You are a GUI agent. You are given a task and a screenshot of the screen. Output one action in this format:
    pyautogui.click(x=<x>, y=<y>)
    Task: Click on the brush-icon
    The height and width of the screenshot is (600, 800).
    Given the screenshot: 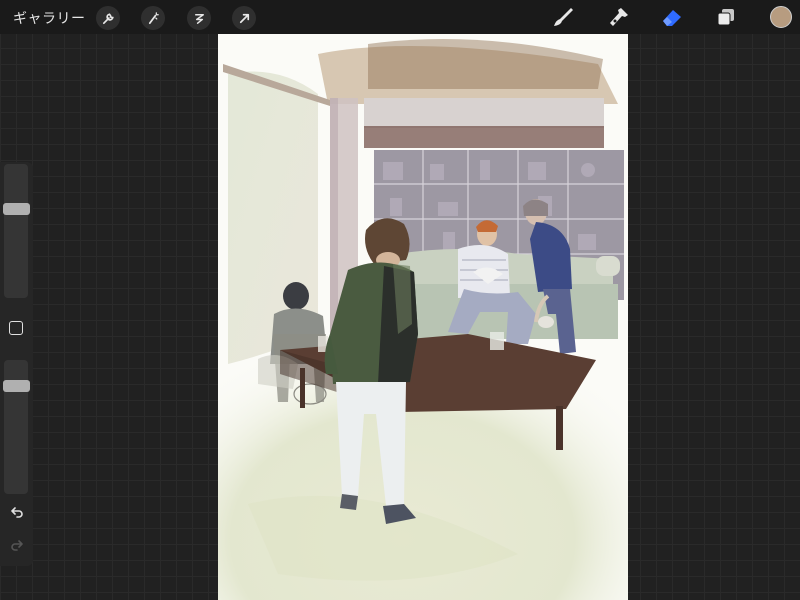 What is the action you would take?
    pyautogui.click(x=563, y=17)
    